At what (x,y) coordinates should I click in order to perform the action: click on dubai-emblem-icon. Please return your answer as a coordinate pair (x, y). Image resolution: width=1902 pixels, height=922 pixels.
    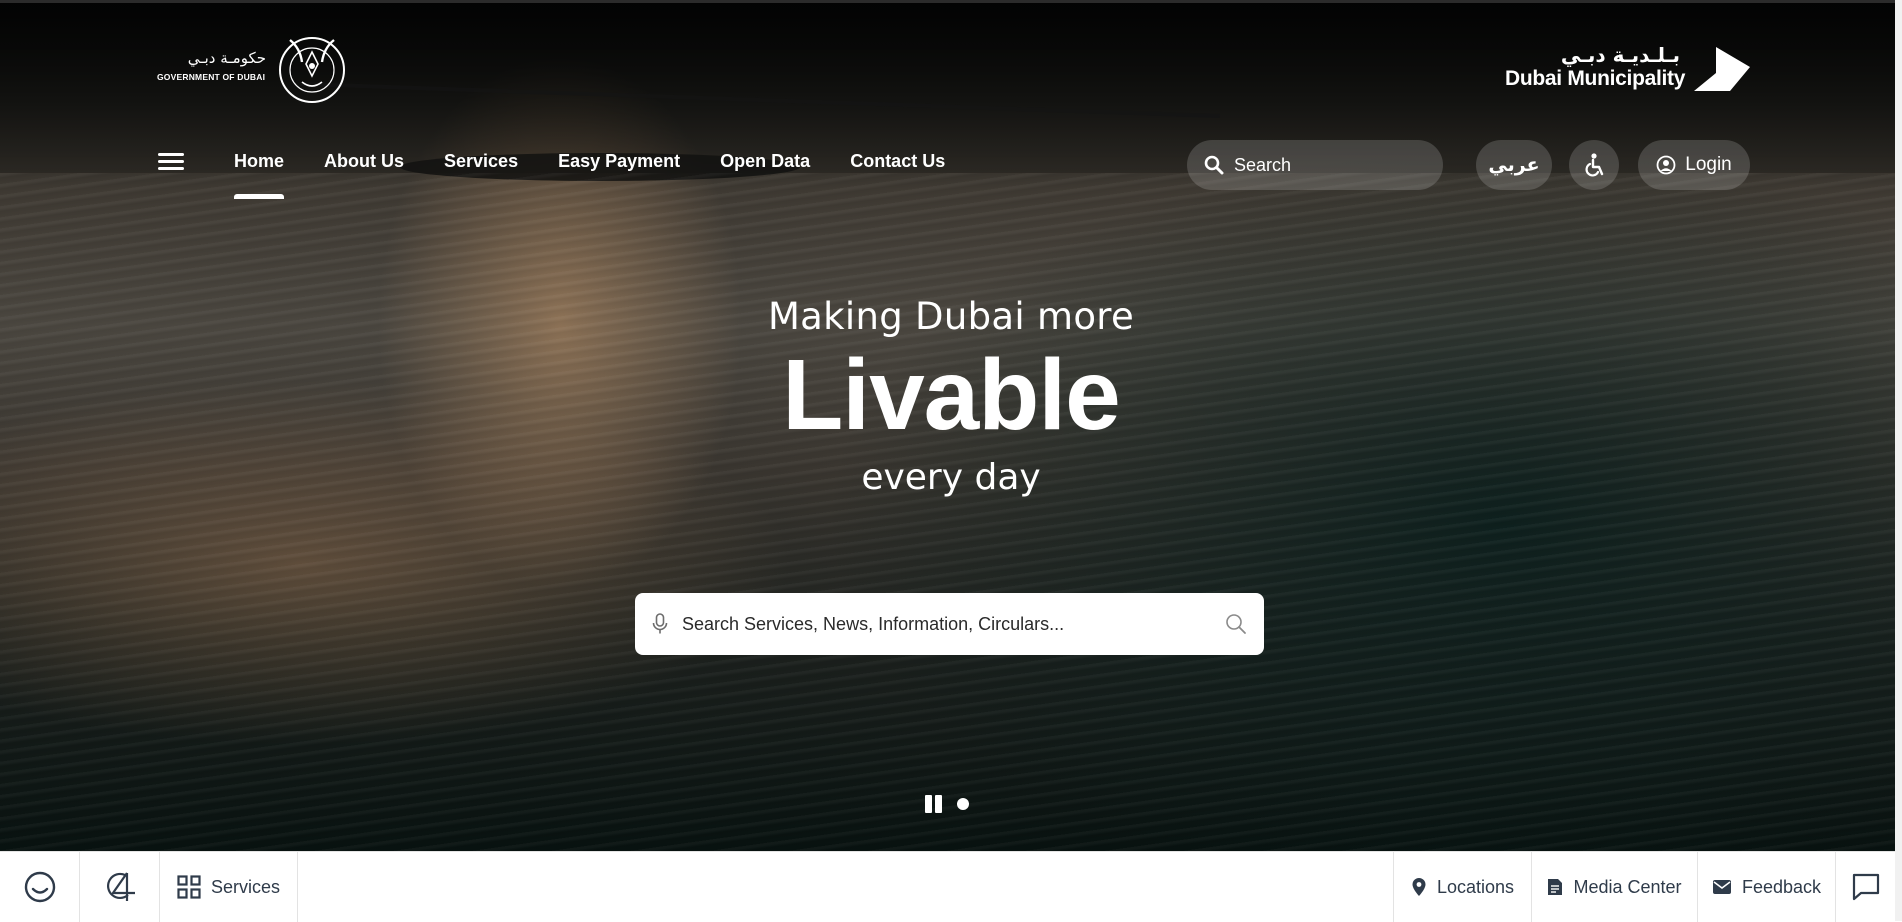
    Looking at the image, I should click on (312, 70).